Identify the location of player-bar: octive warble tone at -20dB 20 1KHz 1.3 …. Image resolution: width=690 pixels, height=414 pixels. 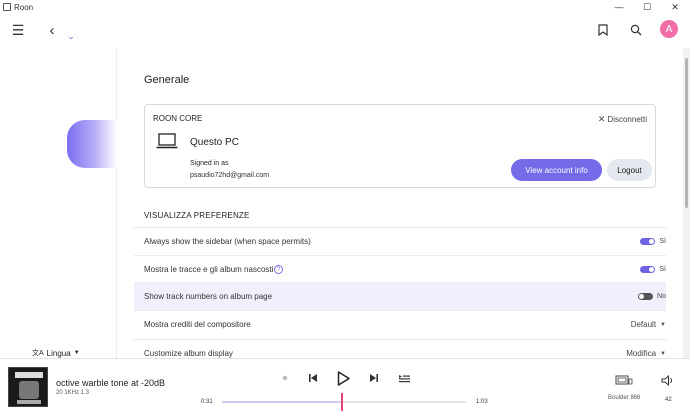
(345, 386).